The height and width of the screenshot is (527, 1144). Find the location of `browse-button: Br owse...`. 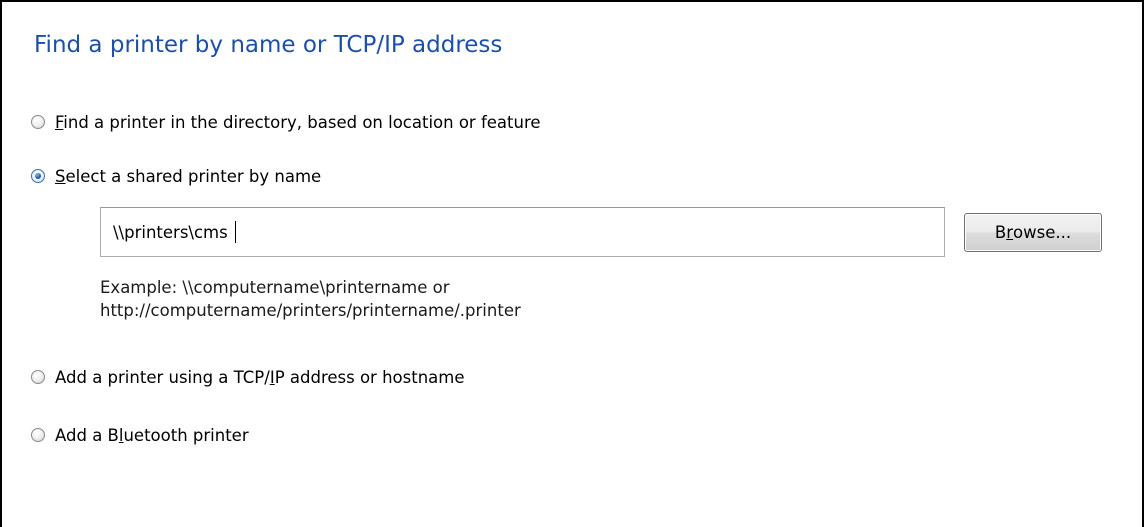

browse-button: Br owse... is located at coordinates (1033, 232).